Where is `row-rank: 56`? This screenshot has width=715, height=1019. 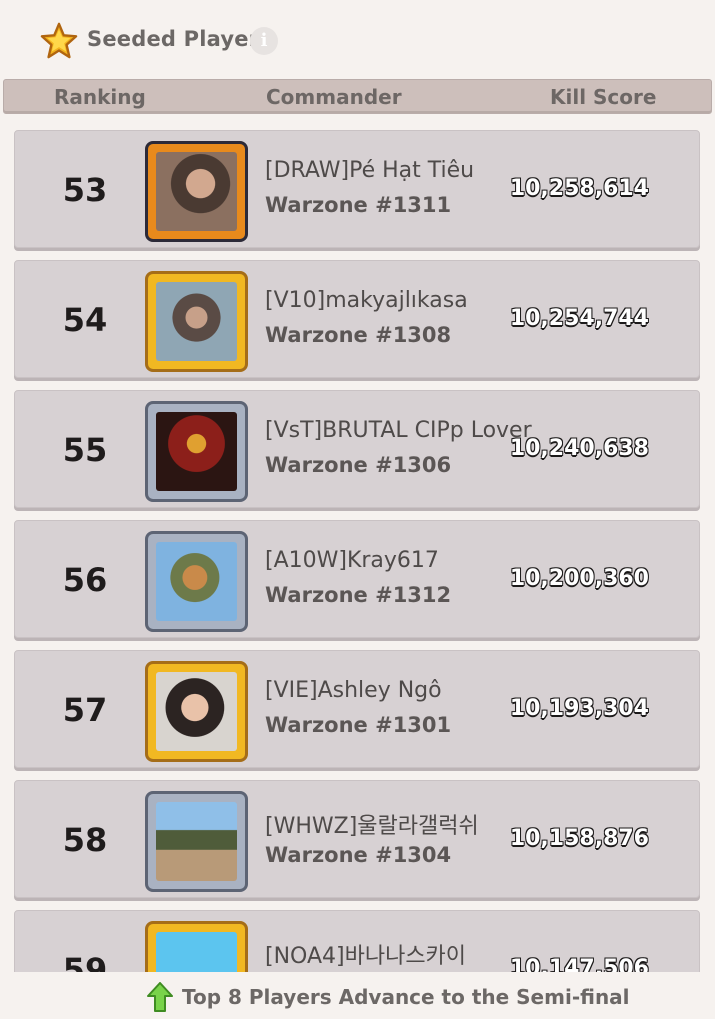
row-rank: 56 is located at coordinates (85, 580).